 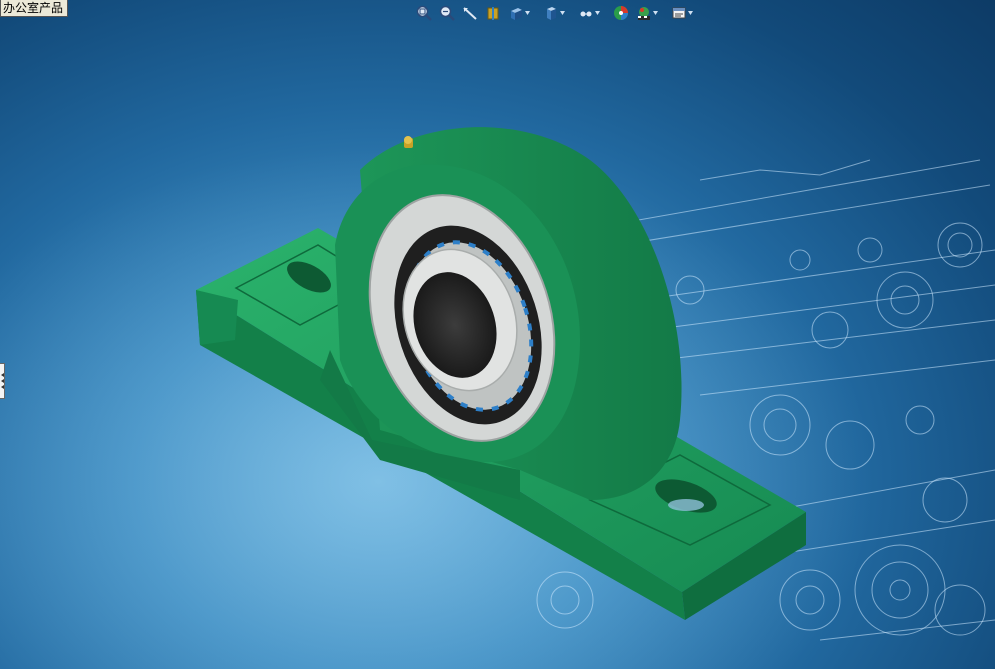 I want to click on edit-appearance-icon, so click(x=621, y=13).